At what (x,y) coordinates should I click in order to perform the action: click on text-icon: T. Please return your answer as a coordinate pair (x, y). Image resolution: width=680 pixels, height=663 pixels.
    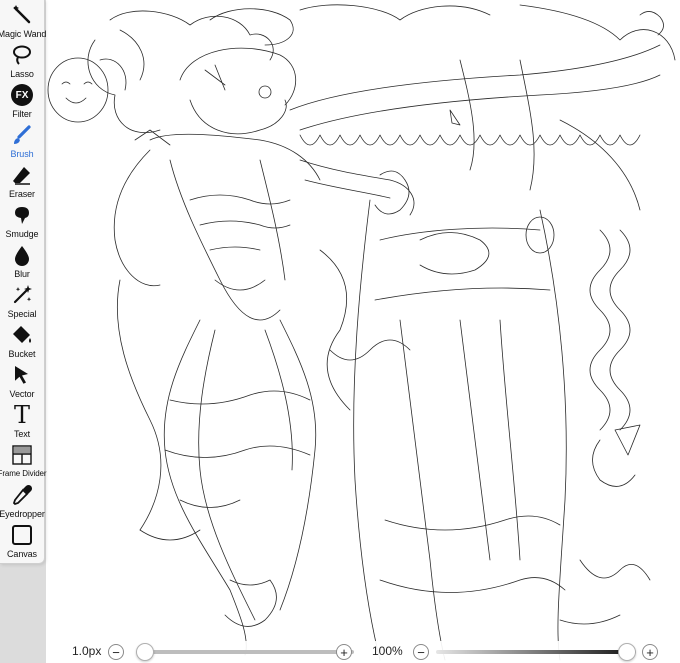
    Looking at the image, I should click on (22, 415).